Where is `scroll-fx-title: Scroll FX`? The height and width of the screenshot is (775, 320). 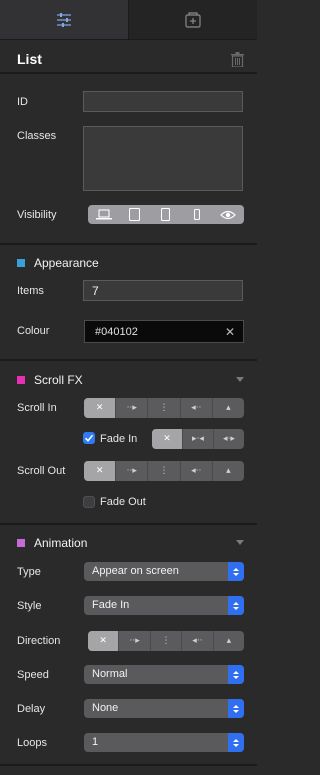 scroll-fx-title: Scroll FX is located at coordinates (58, 380).